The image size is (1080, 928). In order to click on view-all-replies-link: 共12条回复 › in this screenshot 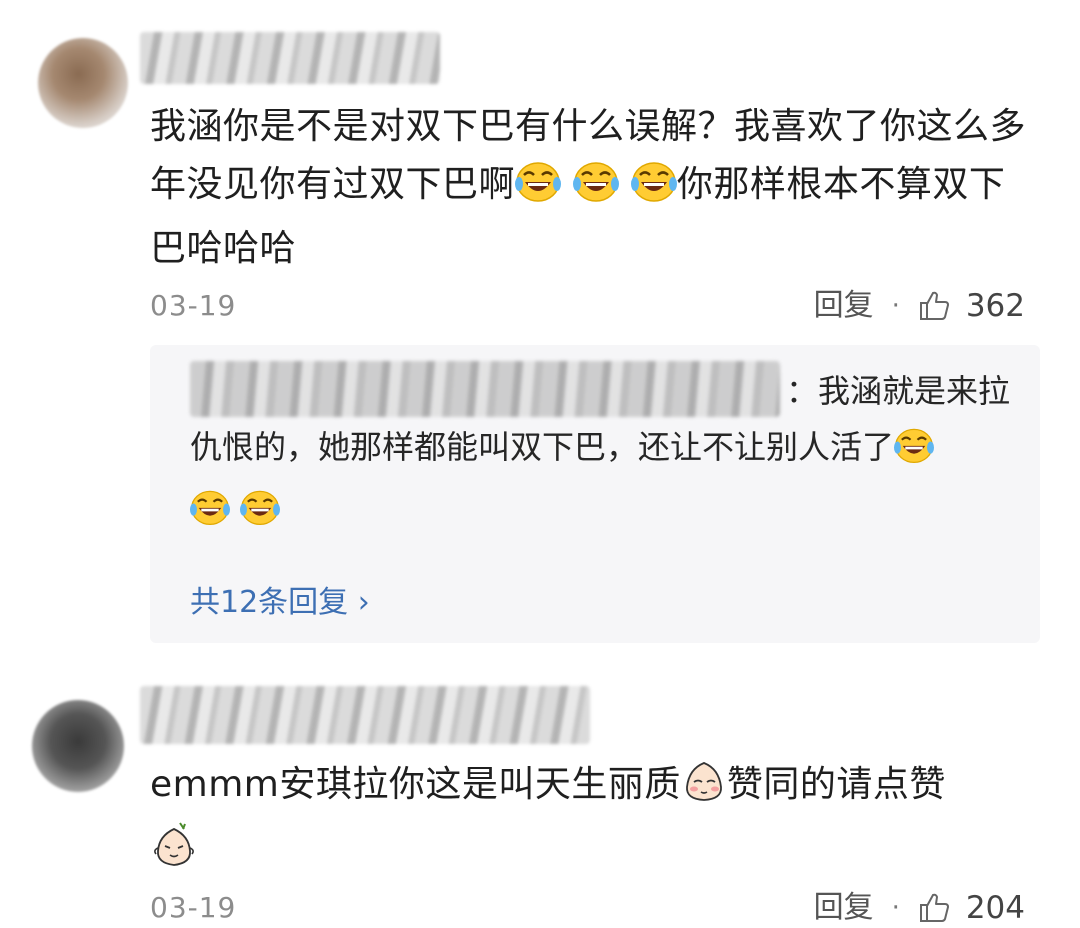, I will do `click(280, 603)`.